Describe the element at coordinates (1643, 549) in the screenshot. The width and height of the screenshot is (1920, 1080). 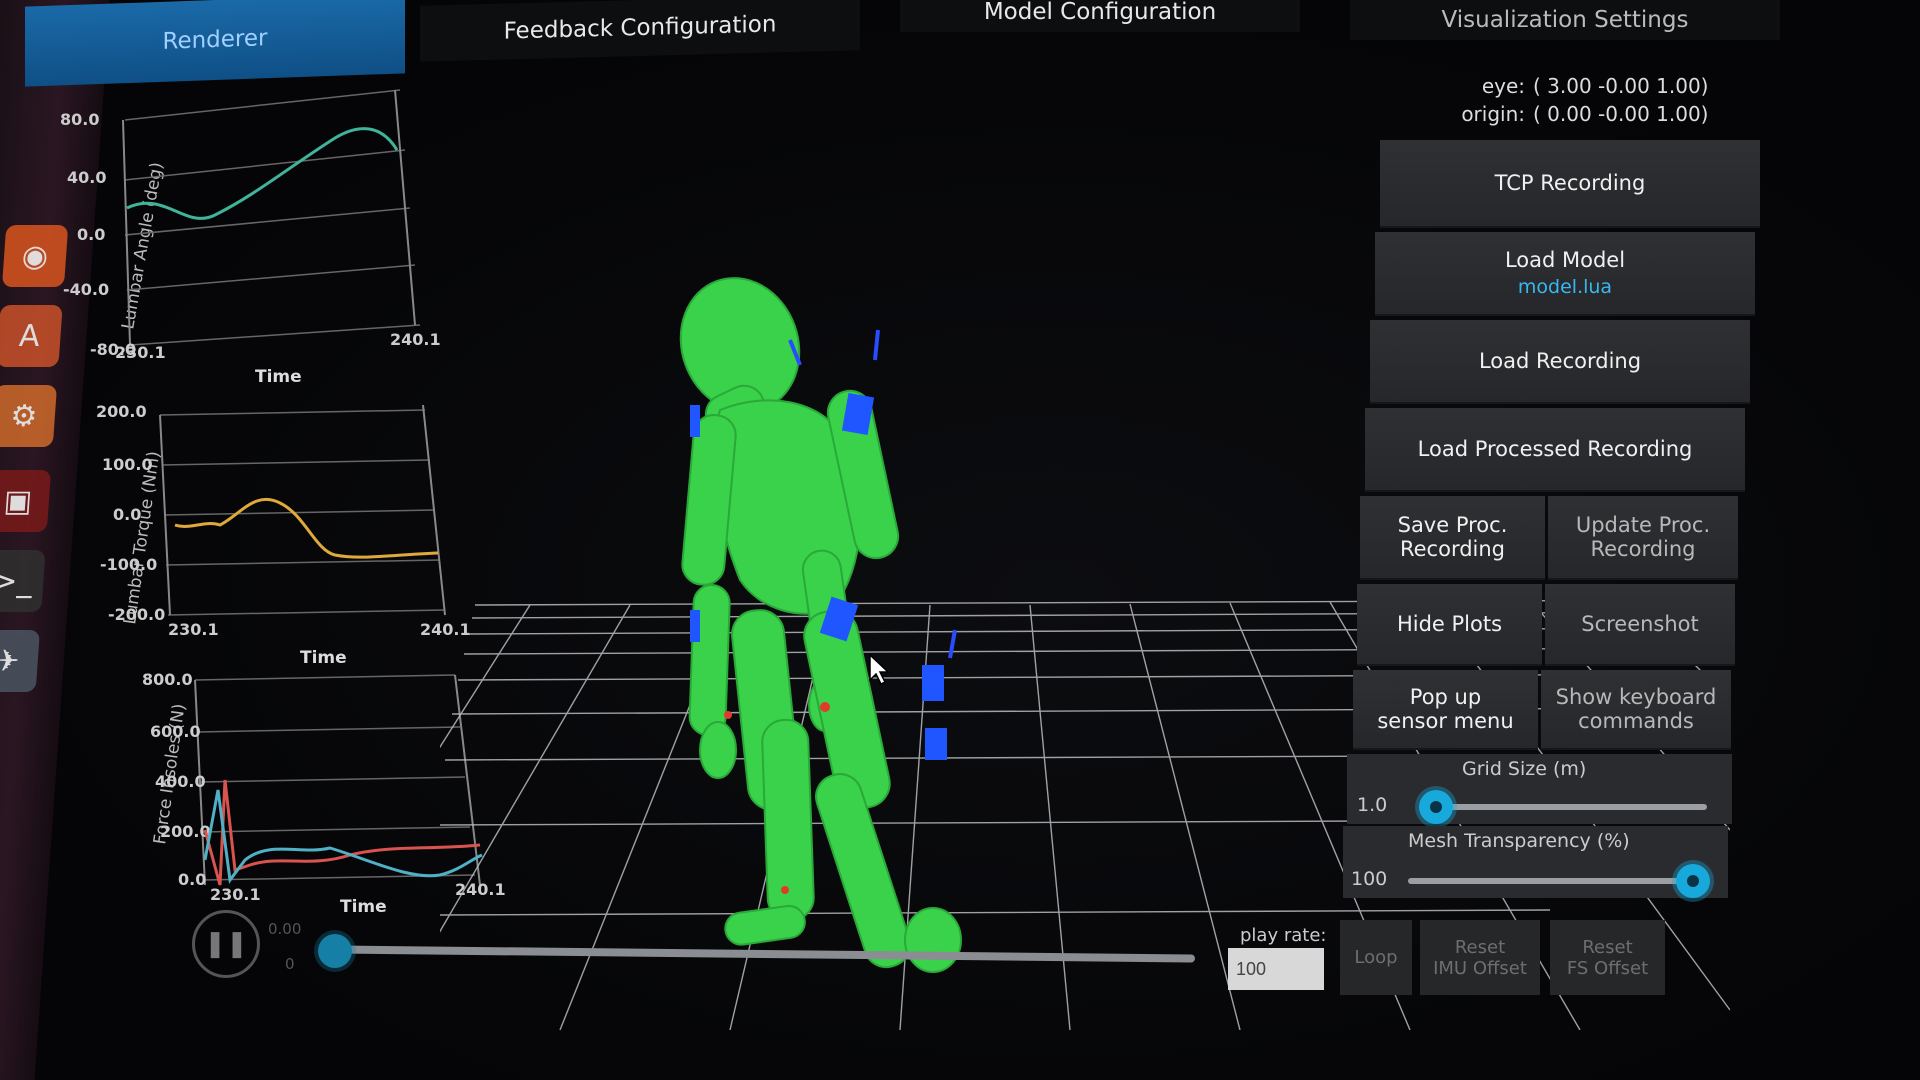
I see `update-proc-label-2: Recording` at that location.